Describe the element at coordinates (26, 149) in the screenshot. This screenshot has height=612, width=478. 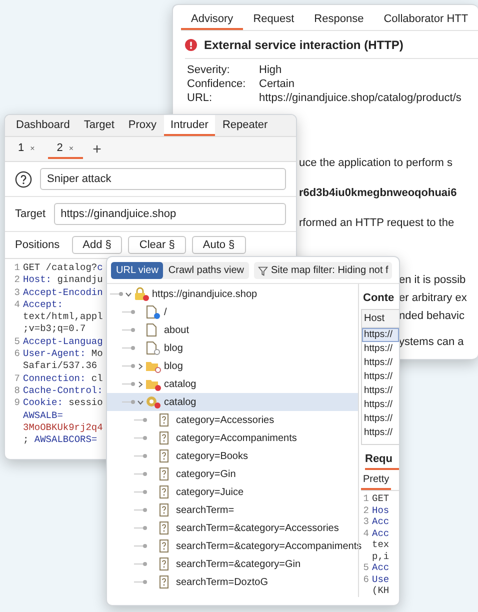
I see `attack-tab: 1 ×` at that location.